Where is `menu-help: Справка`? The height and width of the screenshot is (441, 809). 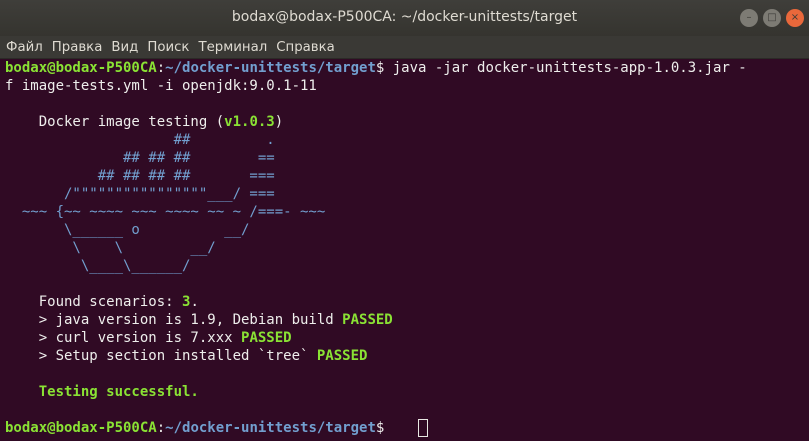
menu-help: Справка is located at coordinates (305, 47).